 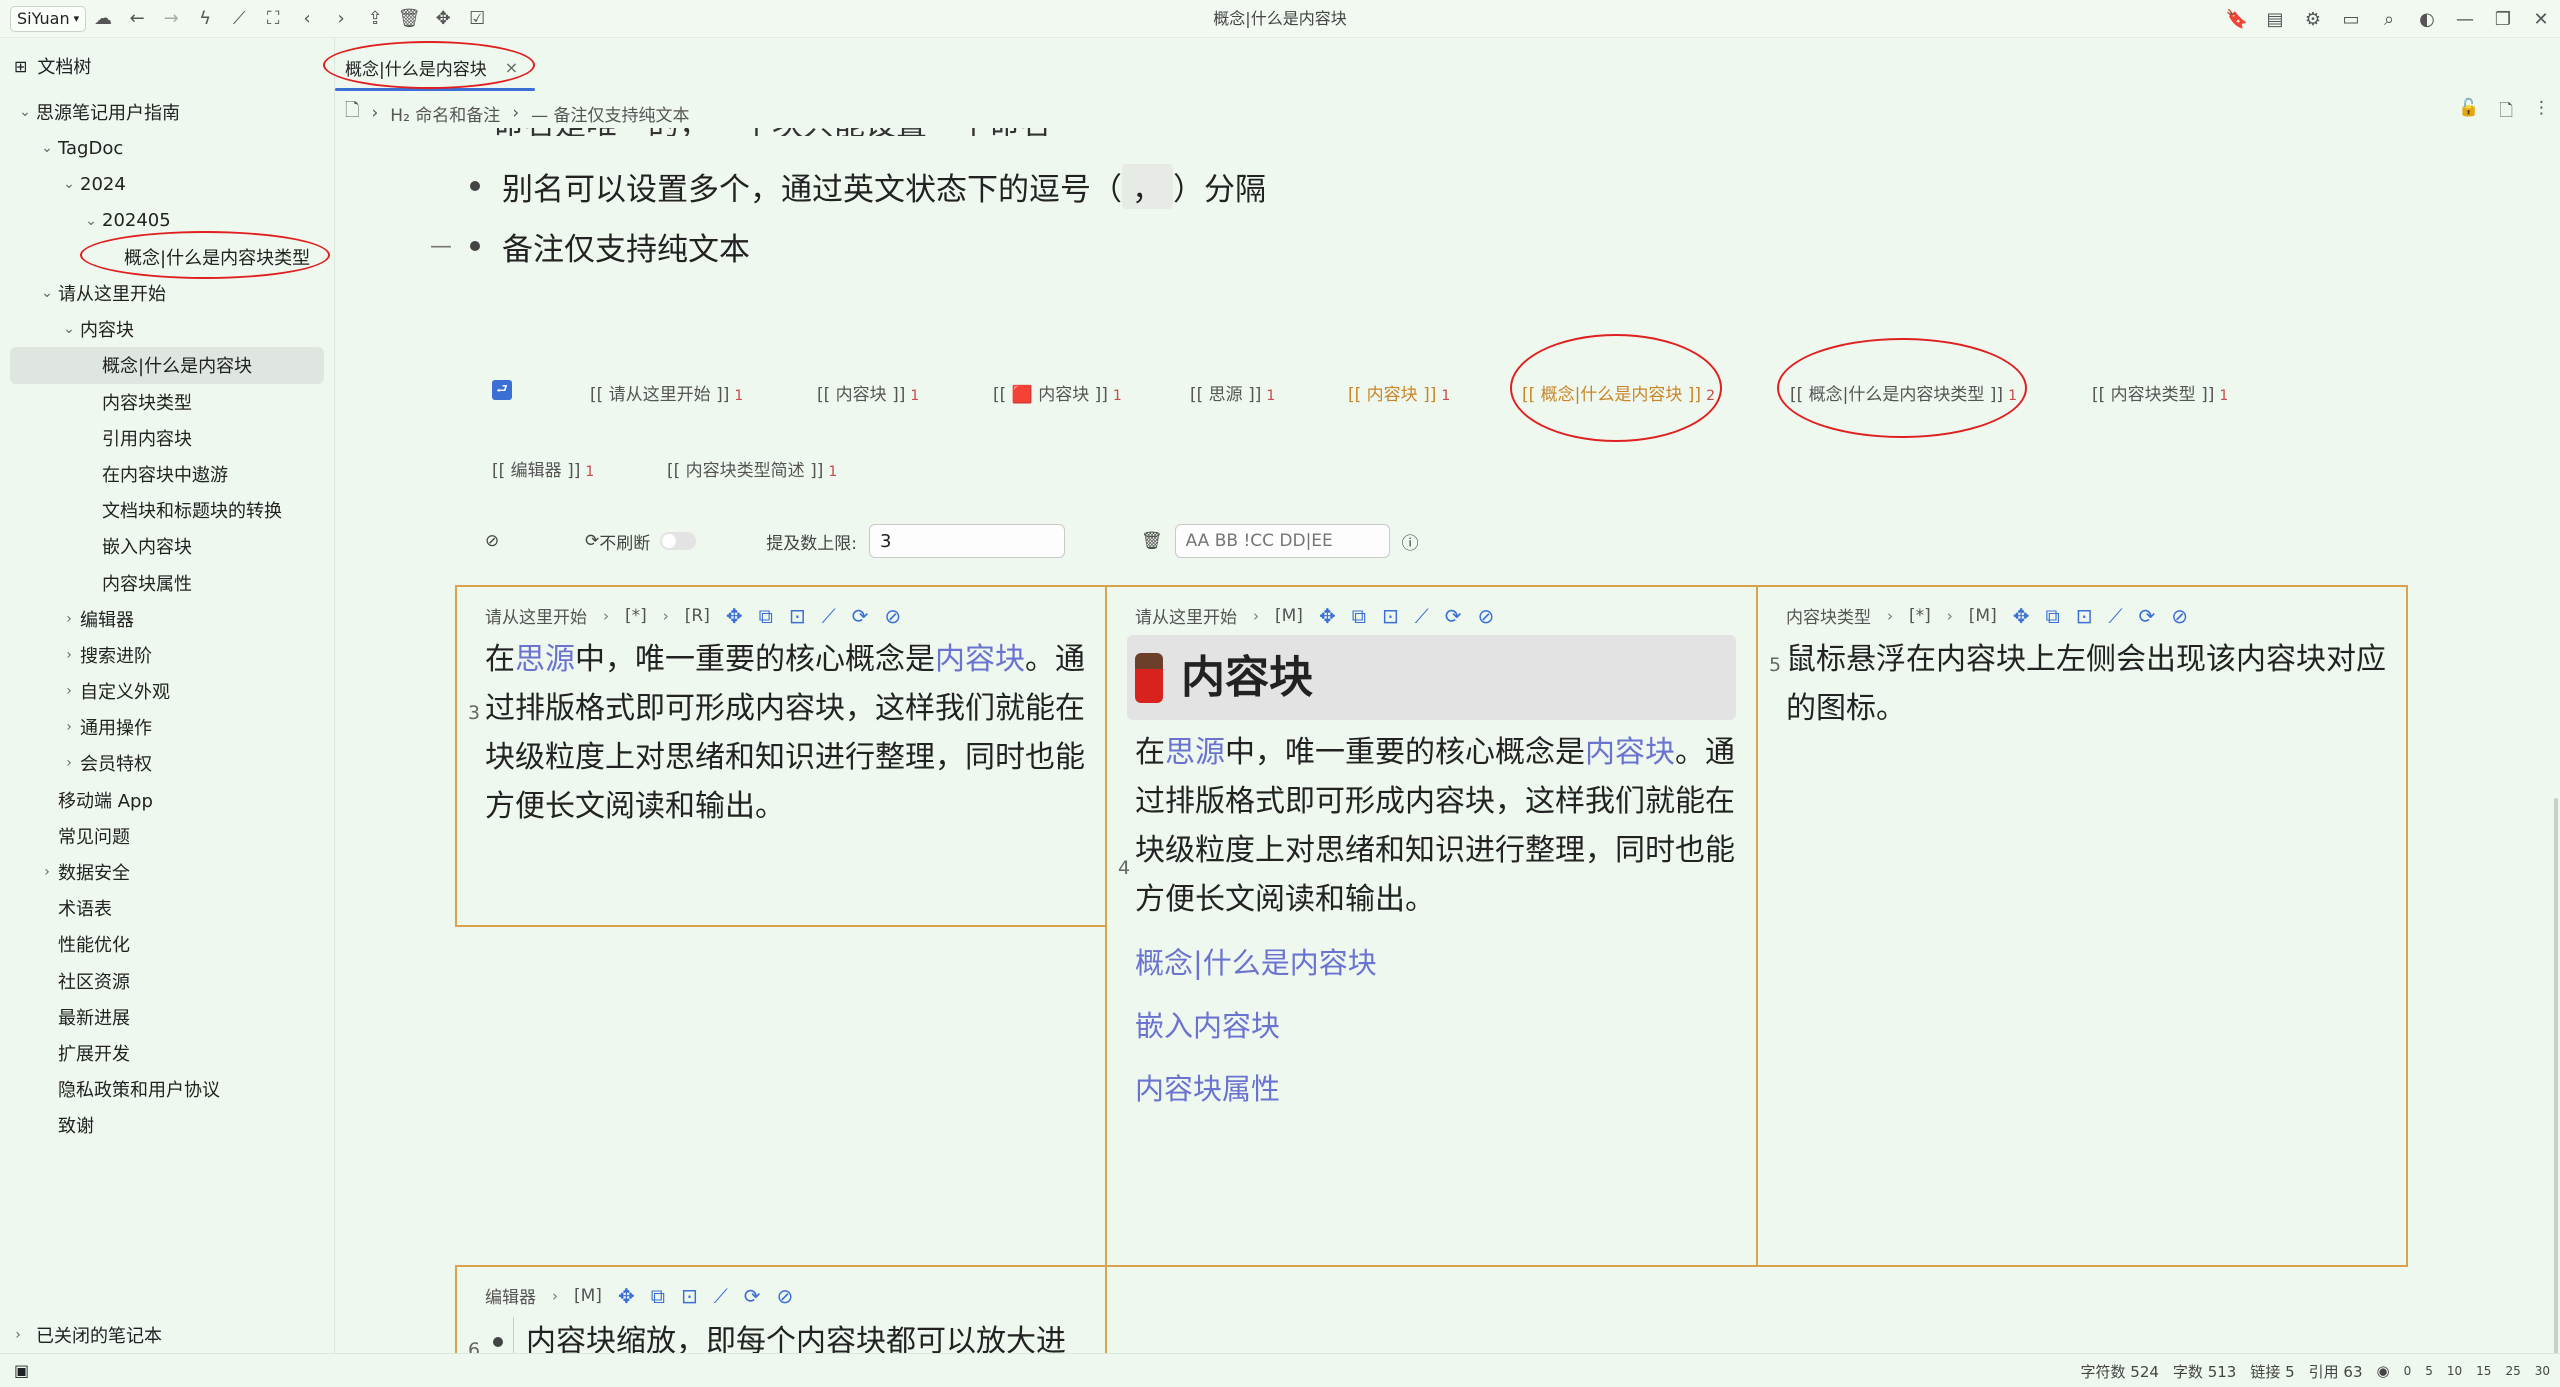 What do you see at coordinates (477, 19) in the screenshot?
I see `checkbox-icon: ☑` at bounding box center [477, 19].